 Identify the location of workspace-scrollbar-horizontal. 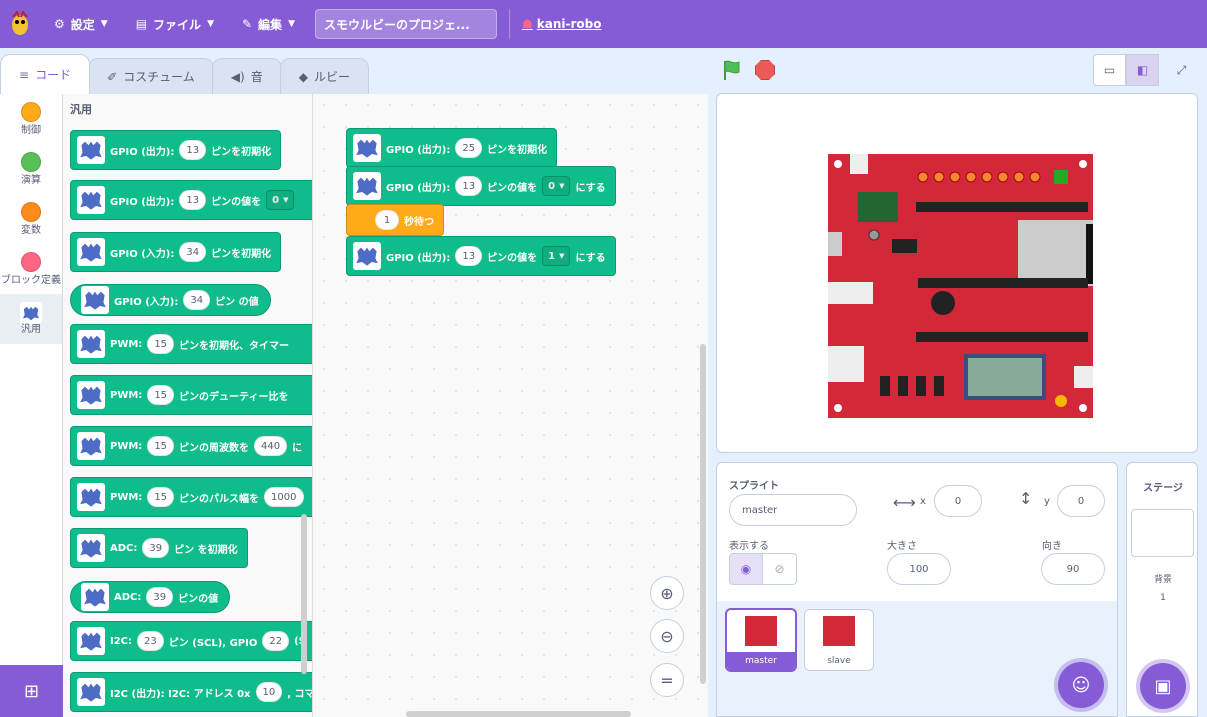
(518, 714).